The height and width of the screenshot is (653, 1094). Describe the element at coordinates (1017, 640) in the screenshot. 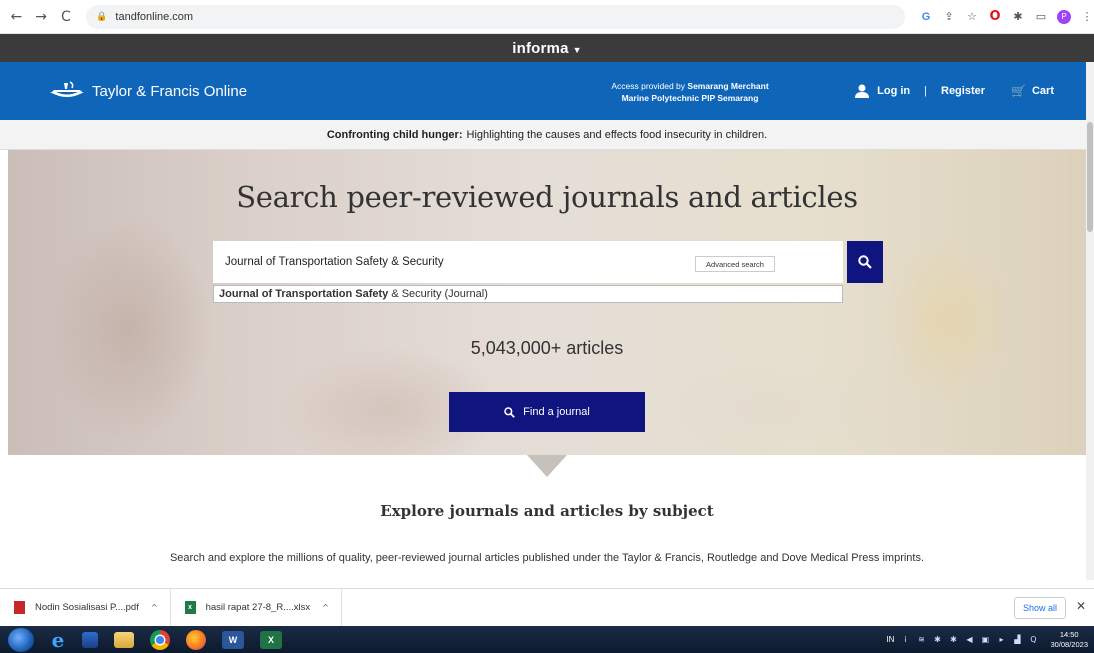

I see `signal-icon: ▟` at that location.